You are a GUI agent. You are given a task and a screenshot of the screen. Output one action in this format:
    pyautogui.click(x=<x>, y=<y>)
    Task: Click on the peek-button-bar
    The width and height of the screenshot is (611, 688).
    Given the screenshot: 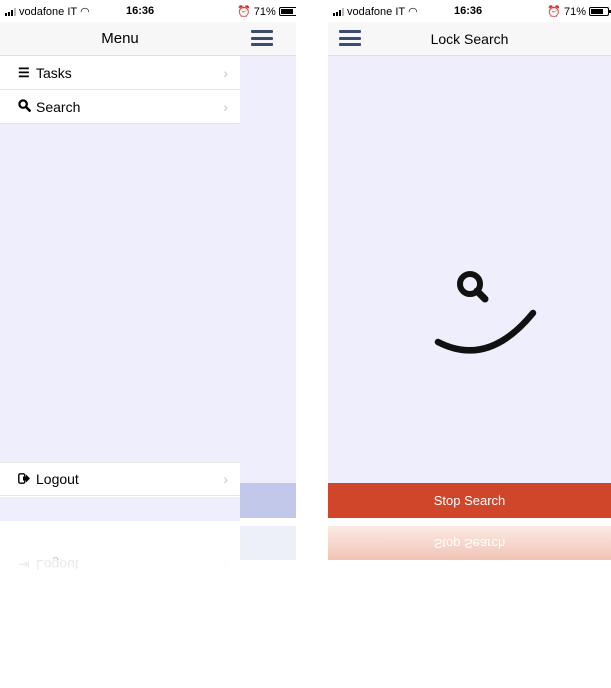 What is the action you would take?
    pyautogui.click(x=268, y=500)
    